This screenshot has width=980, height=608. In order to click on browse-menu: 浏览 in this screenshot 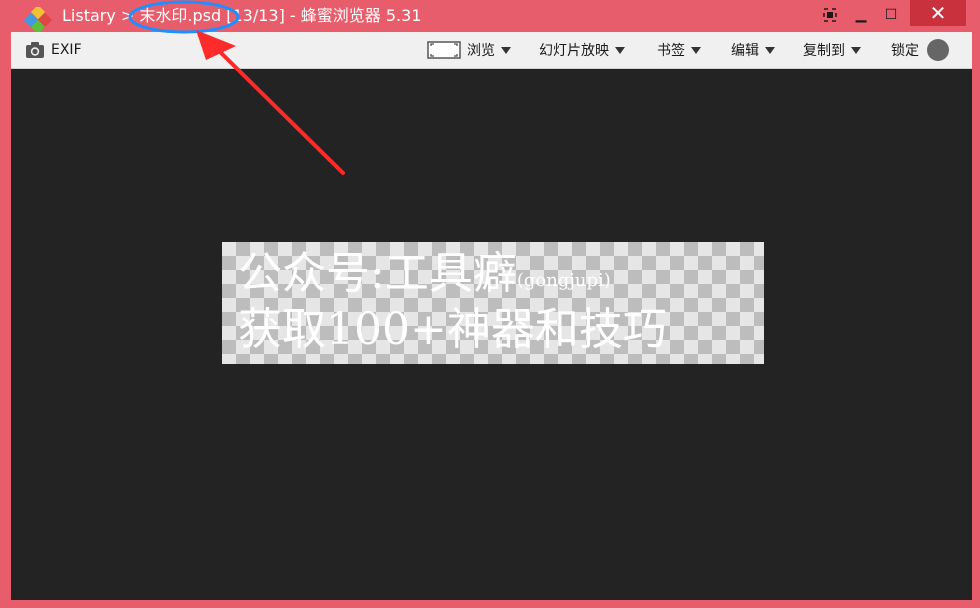, I will do `click(469, 50)`.